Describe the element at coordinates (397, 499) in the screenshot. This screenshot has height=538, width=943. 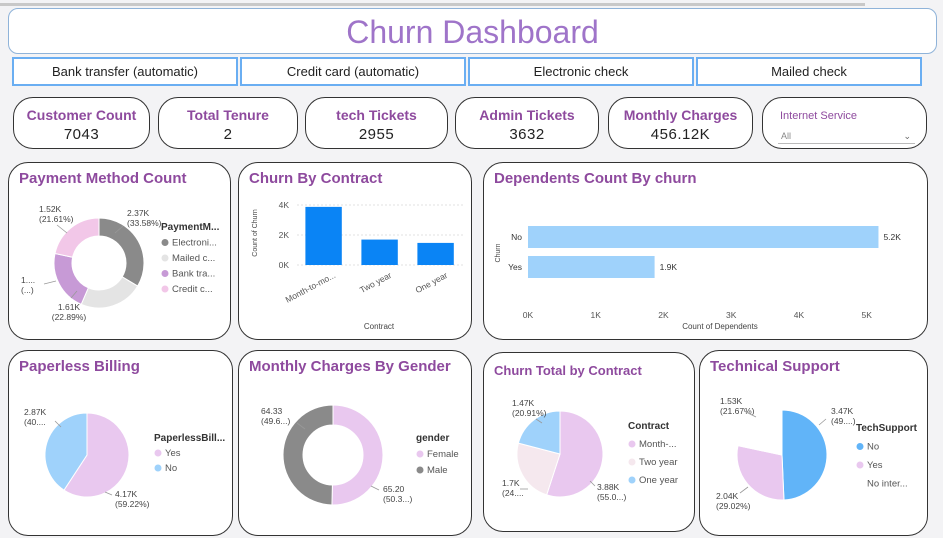
I see `data-label-percent: (50.3...)` at that location.